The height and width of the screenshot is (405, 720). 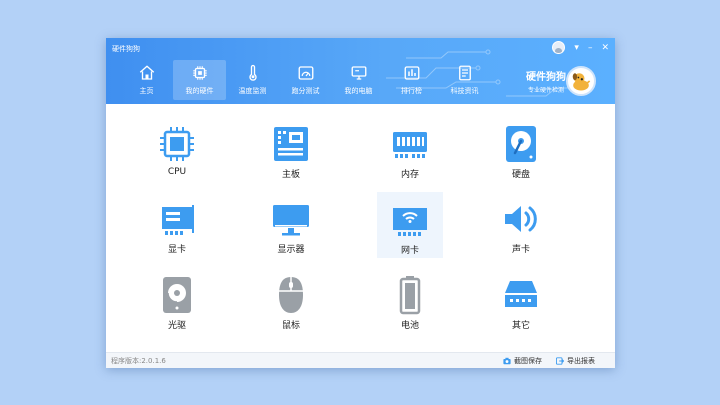 What do you see at coordinates (126, 49) in the screenshot?
I see `app-title: 硬件狗狗` at bounding box center [126, 49].